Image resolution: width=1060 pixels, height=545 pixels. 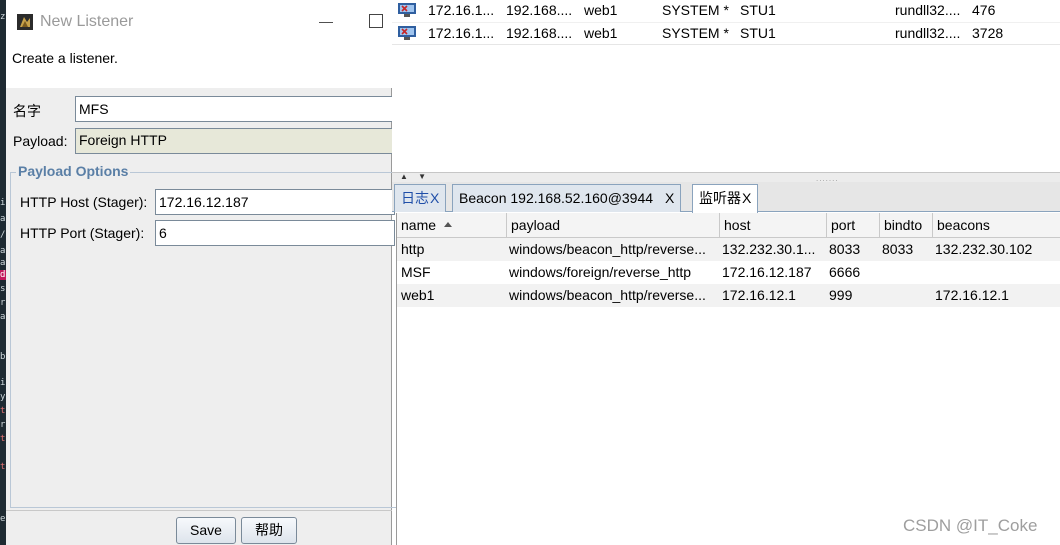 What do you see at coordinates (73, 171) in the screenshot?
I see `payload-options-title: Payload Options` at bounding box center [73, 171].